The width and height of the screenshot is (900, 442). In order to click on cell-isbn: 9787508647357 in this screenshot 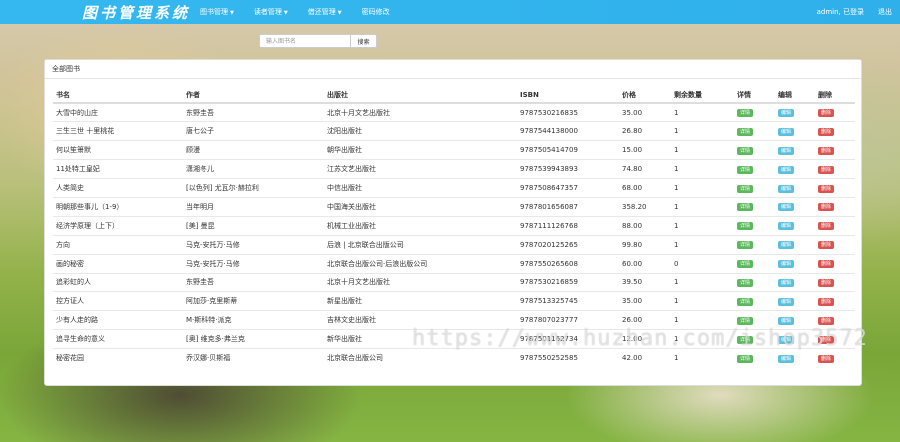, I will do `click(568, 188)`.